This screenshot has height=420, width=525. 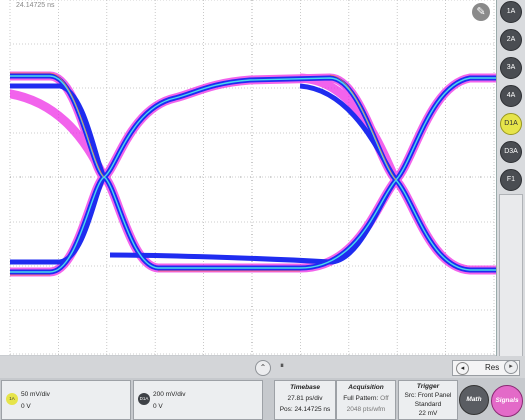 I want to click on math-label: Math, so click(x=474, y=399).